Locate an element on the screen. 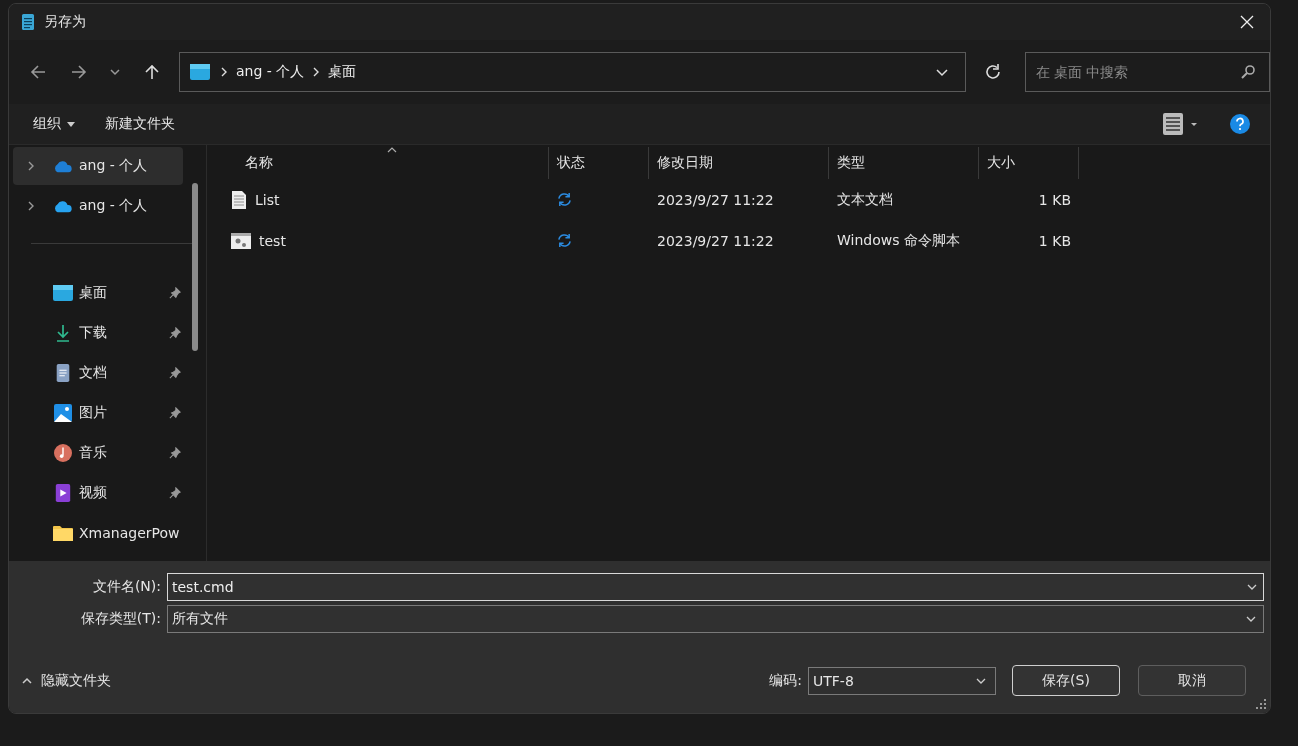 The image size is (1298, 746). music-note-icon is located at coordinates (63, 453).